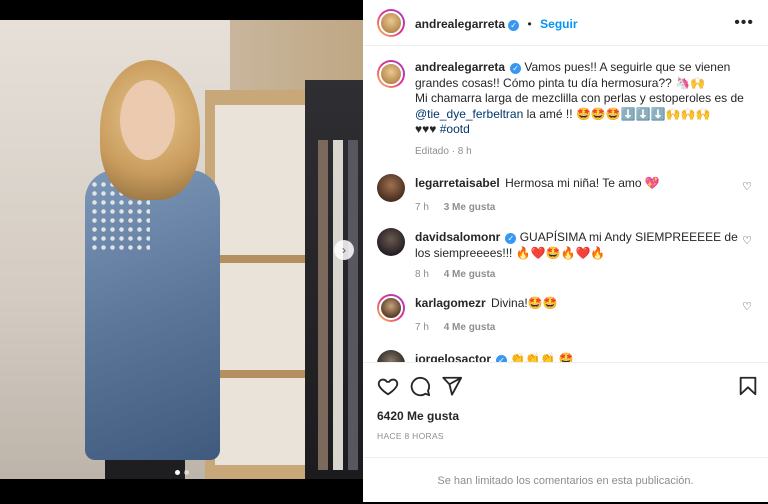 This screenshot has width=768, height=504. Describe the element at coordinates (410, 436) in the screenshot. I see `post-timestamp: HACE 8 HORAS` at that location.